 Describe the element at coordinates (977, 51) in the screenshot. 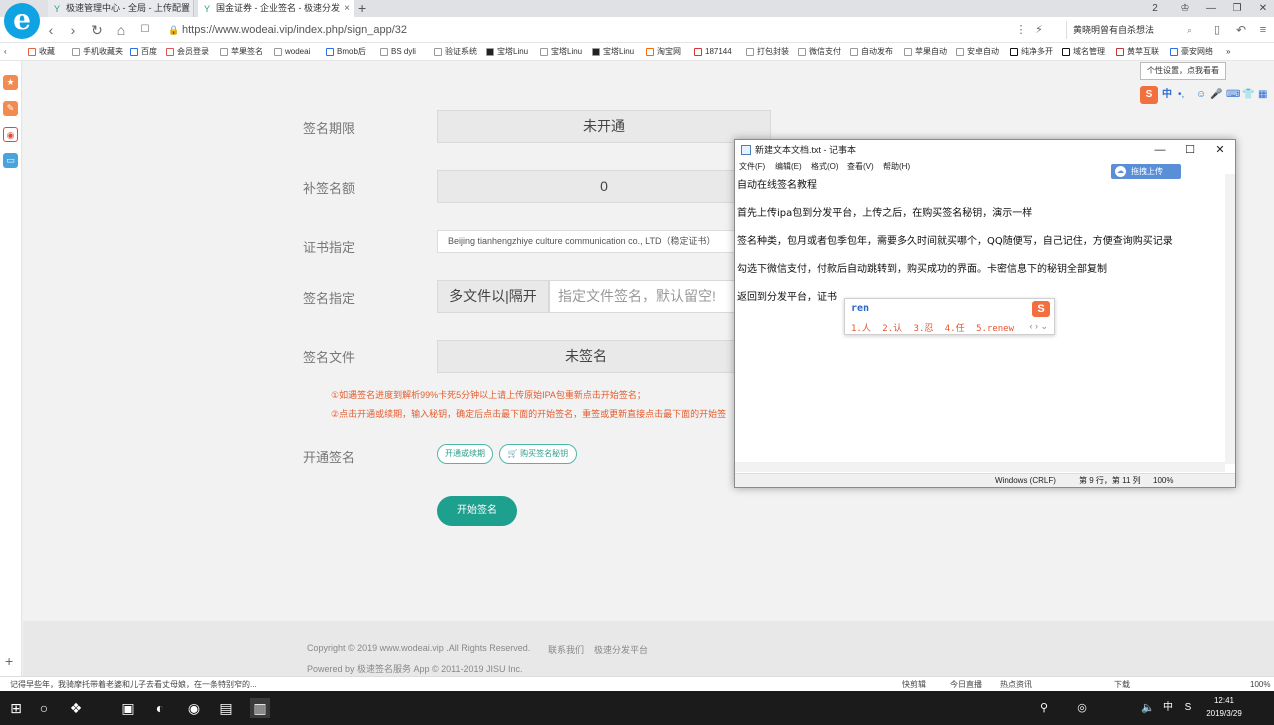

I see `bookmark-item: 安卓自动` at that location.